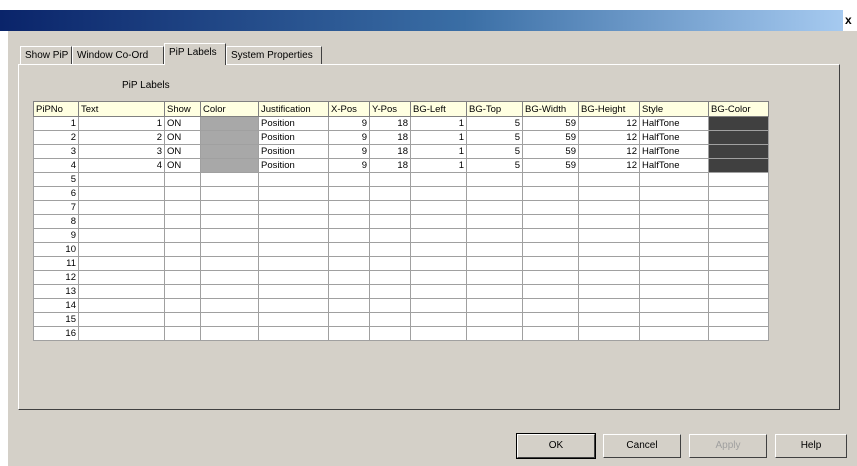  What do you see at coordinates (293, 207) in the screenshot?
I see `cell-justification` at bounding box center [293, 207].